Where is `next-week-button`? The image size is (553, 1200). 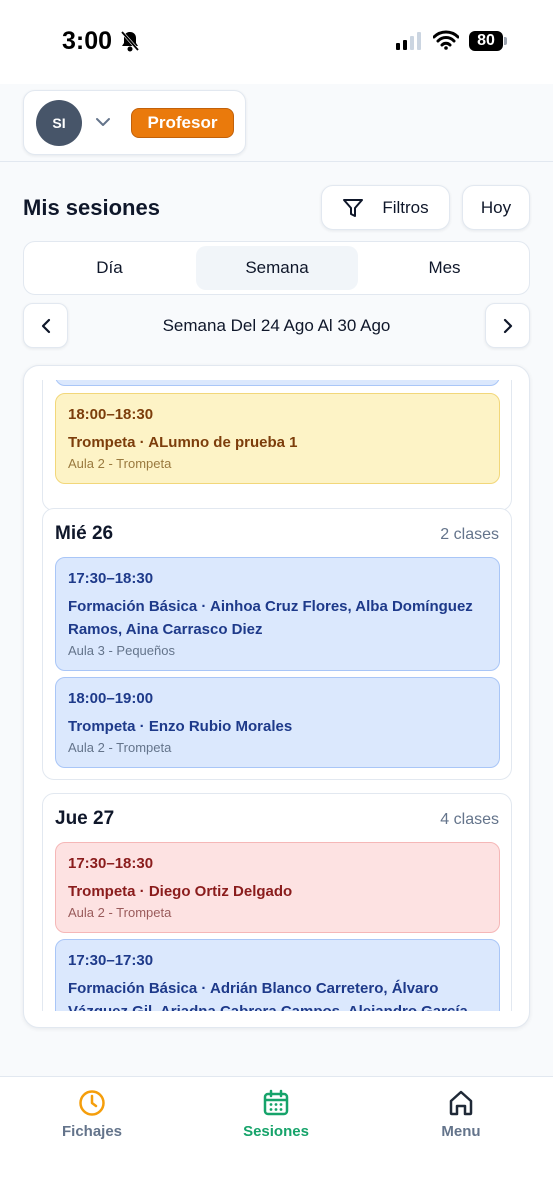 next-week-button is located at coordinates (507, 325).